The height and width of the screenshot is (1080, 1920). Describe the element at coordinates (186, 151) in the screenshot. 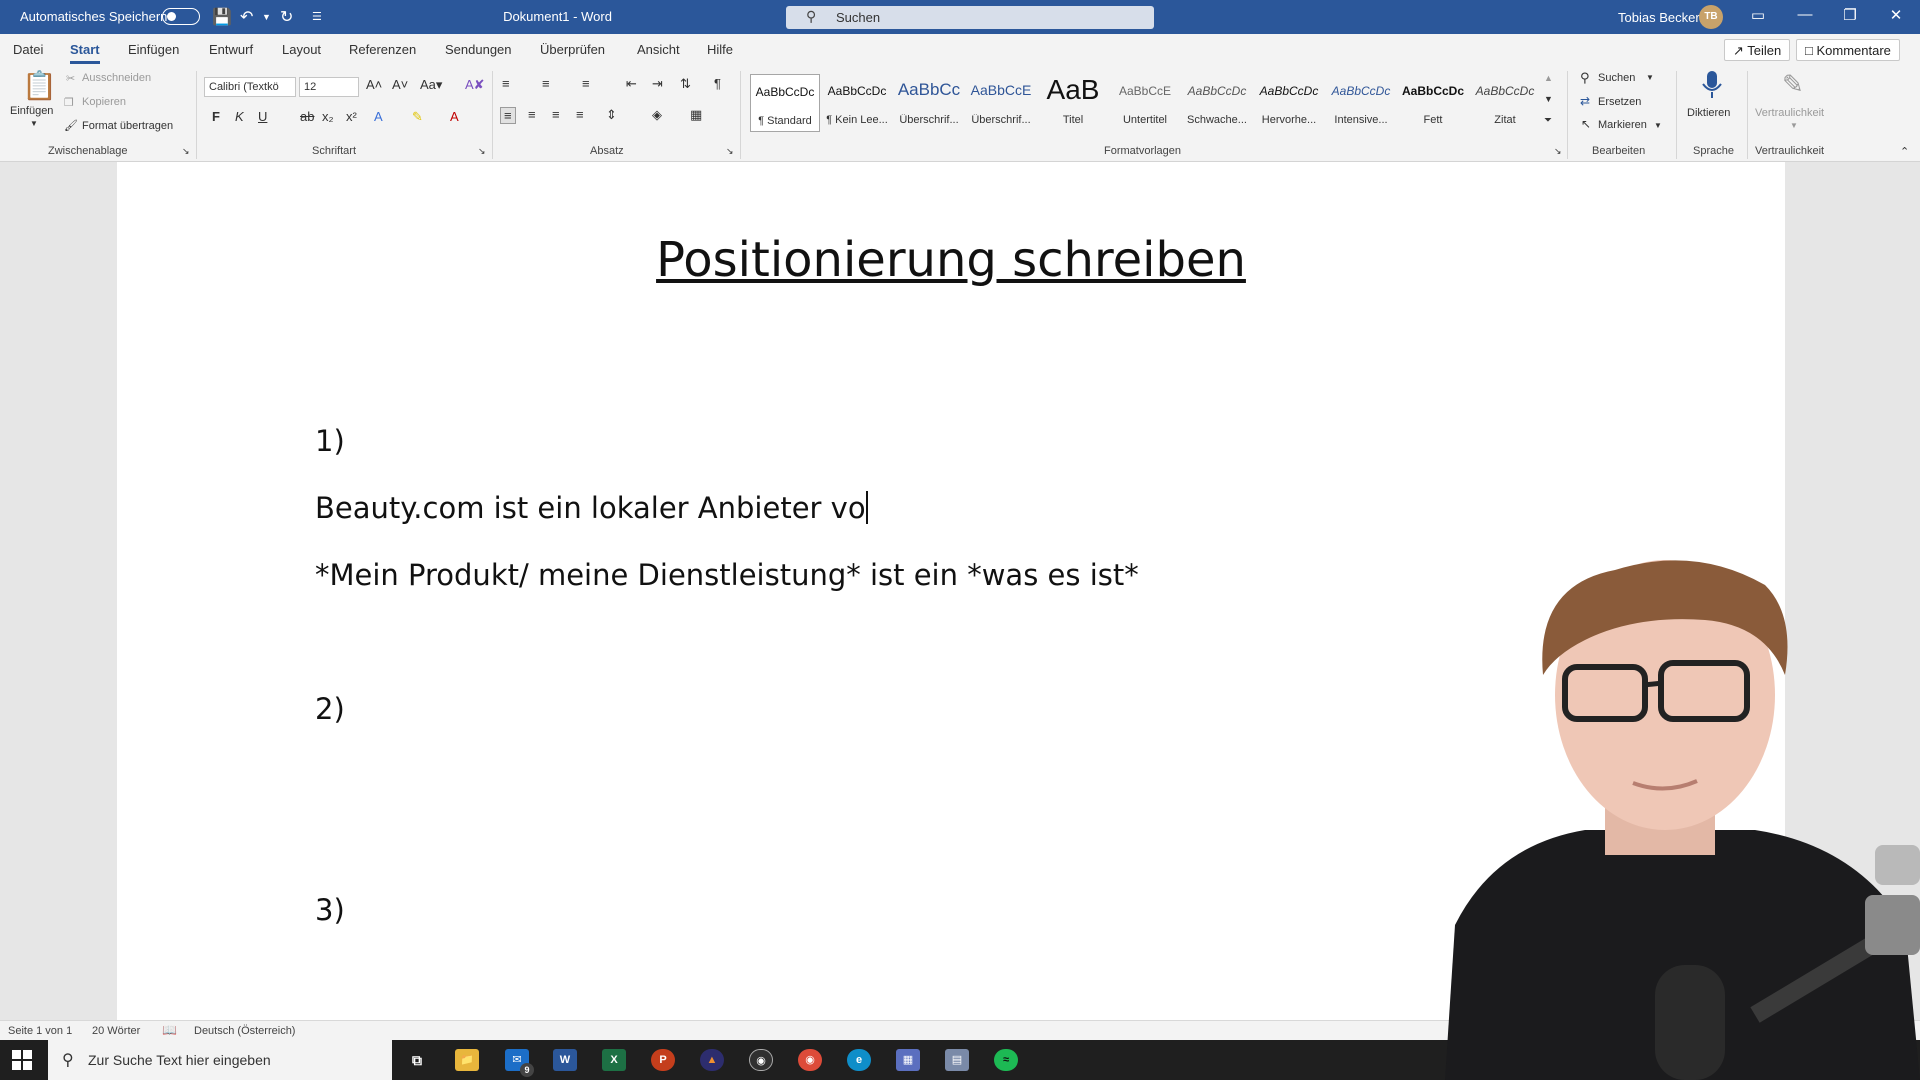

I see `clipboard-launcher-icon: ↘` at that location.